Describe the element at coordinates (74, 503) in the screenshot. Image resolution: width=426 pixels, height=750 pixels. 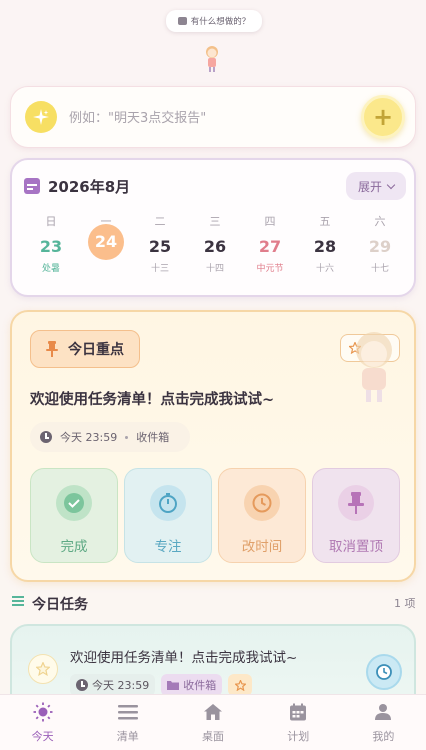
I see `check-icon` at that location.